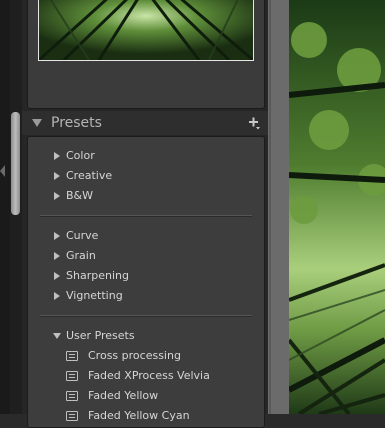 This screenshot has height=428, width=385. Describe the element at coordinates (146, 30) in the screenshot. I see `navigator-preview-image` at that location.